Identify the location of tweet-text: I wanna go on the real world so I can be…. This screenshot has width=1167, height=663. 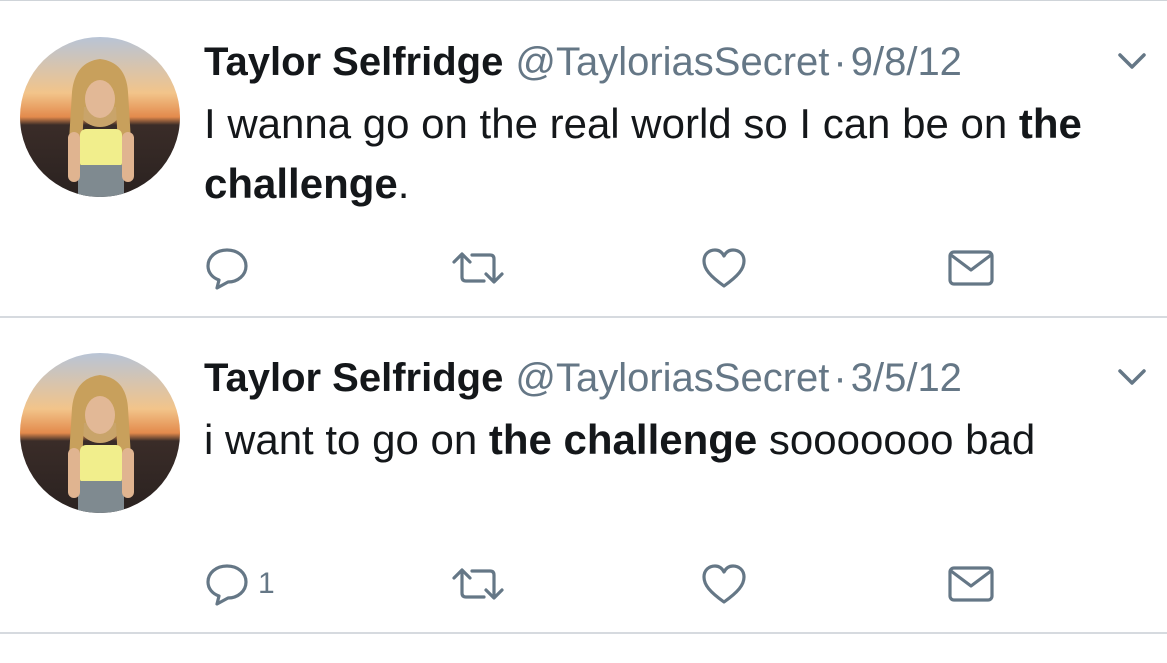
(679, 154).